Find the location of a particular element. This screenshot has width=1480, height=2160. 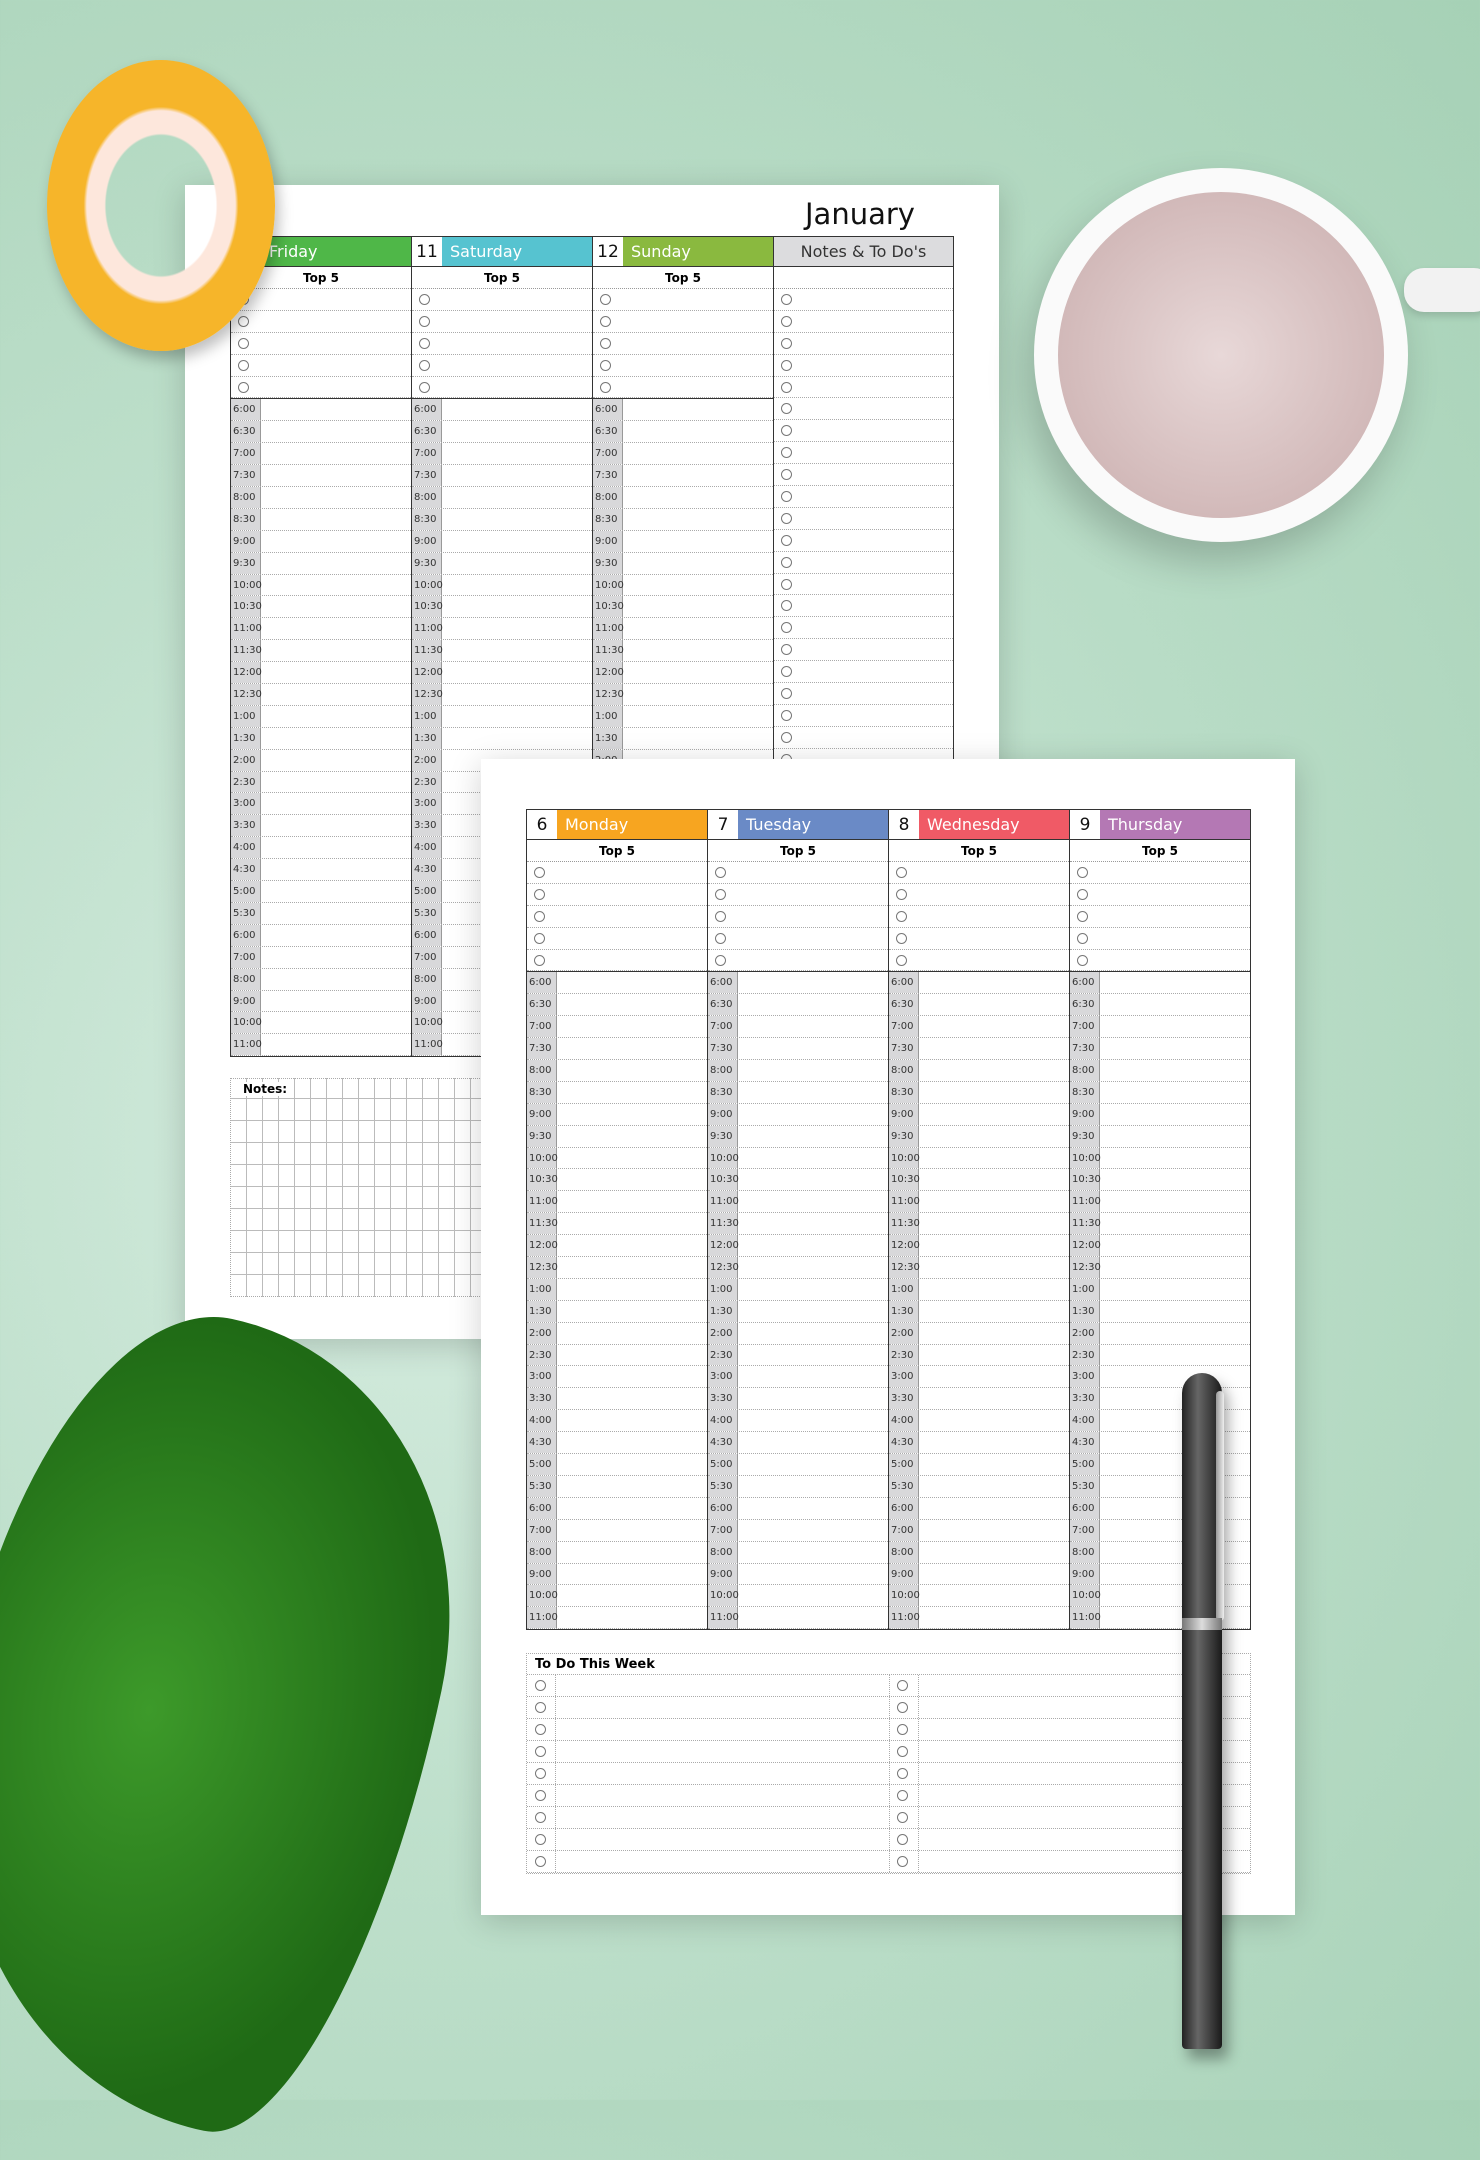

time-slot: 12:00 is located at coordinates (502, 673).